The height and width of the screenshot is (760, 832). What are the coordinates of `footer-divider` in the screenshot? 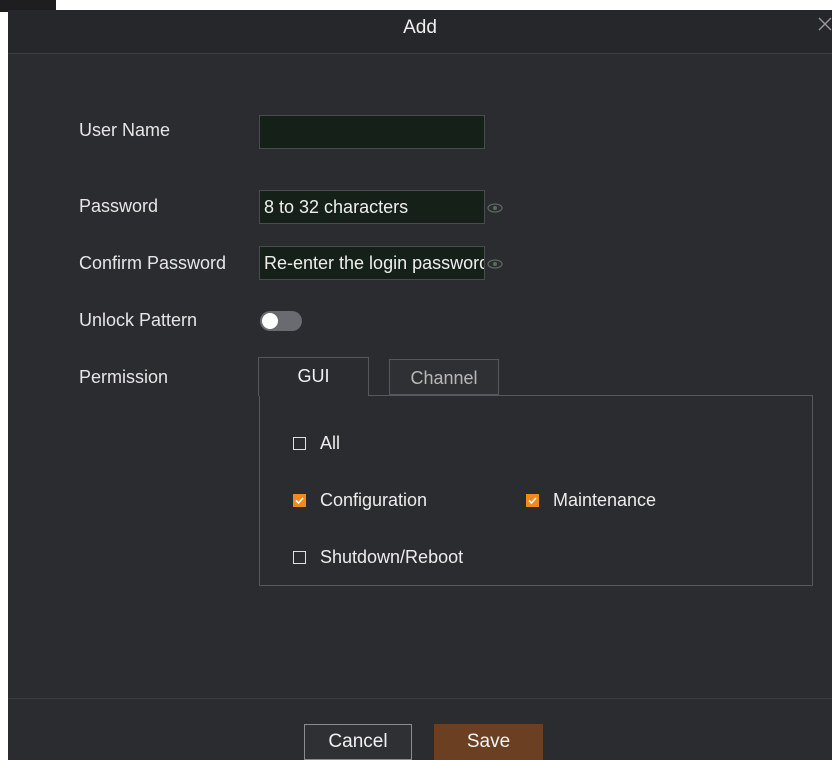 It's located at (420, 698).